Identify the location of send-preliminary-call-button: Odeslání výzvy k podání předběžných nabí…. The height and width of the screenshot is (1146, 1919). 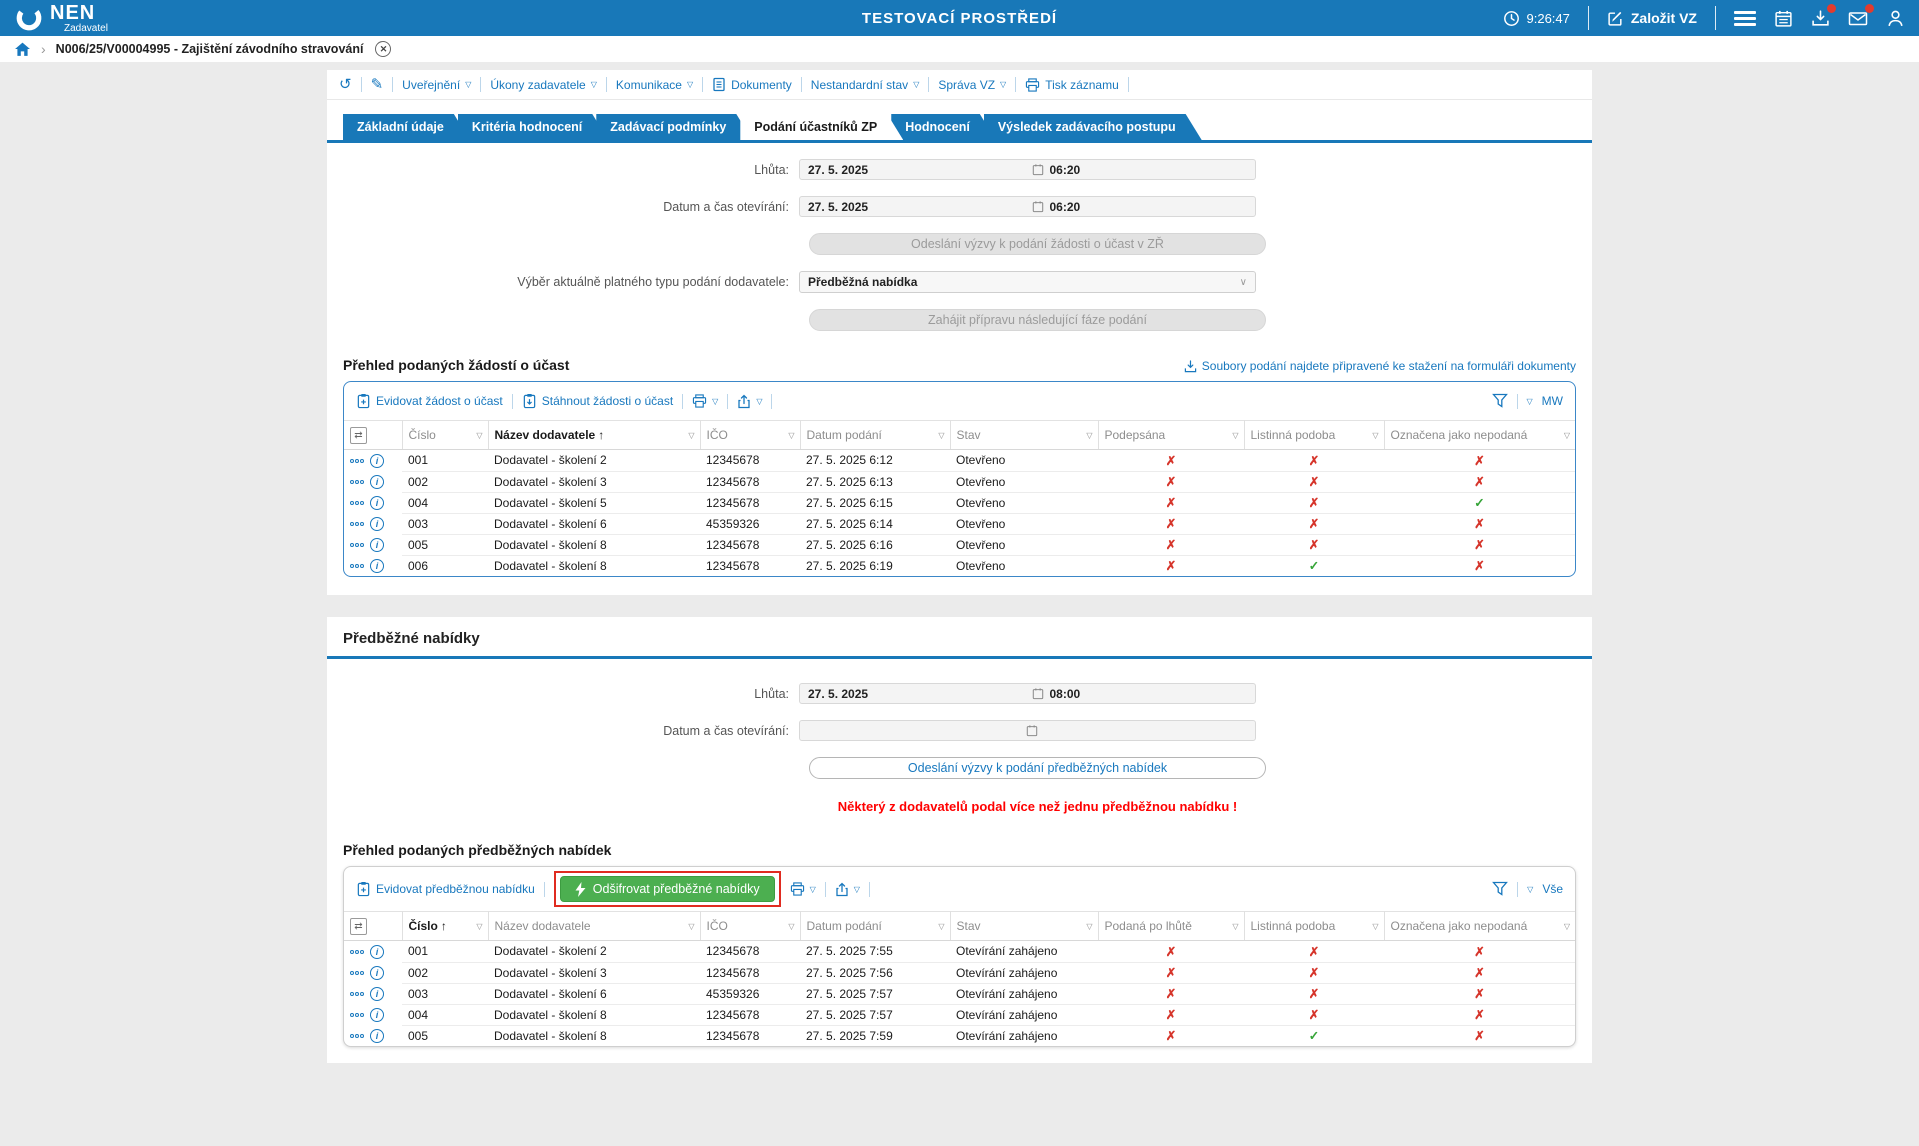
(1037, 768).